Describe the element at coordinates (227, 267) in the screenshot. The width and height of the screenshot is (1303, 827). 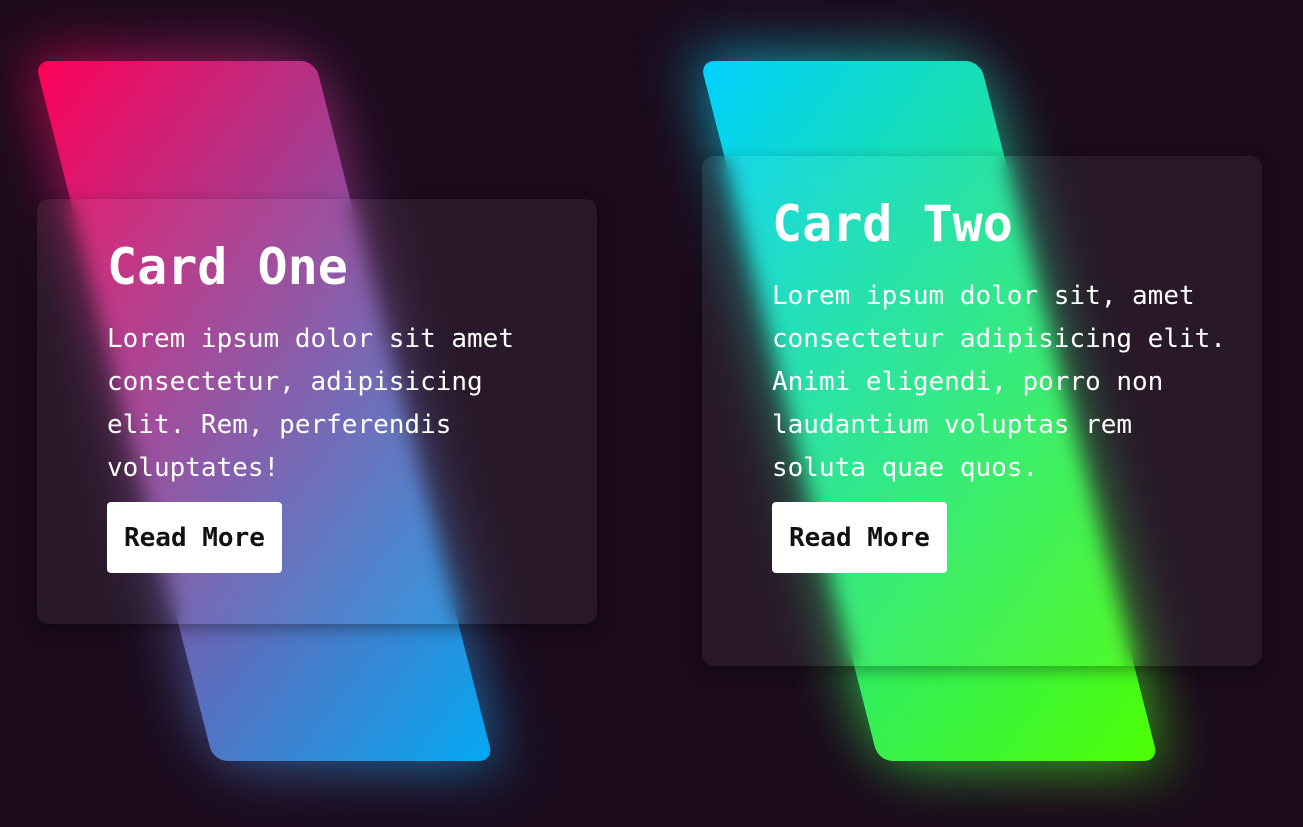
I see `card-one-title: Card One` at that location.